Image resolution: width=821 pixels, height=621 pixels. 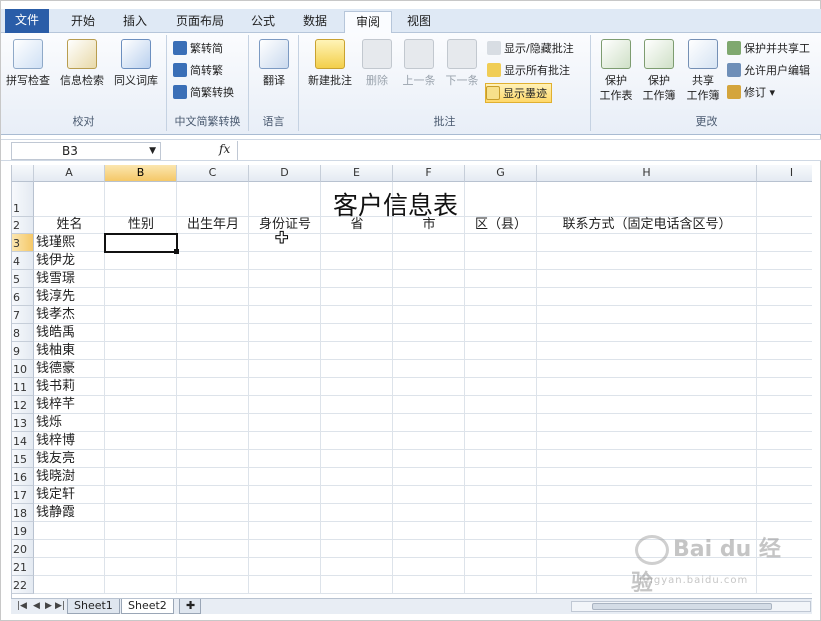 I want to click on name-cell: 钱书莉, so click(x=70, y=386).